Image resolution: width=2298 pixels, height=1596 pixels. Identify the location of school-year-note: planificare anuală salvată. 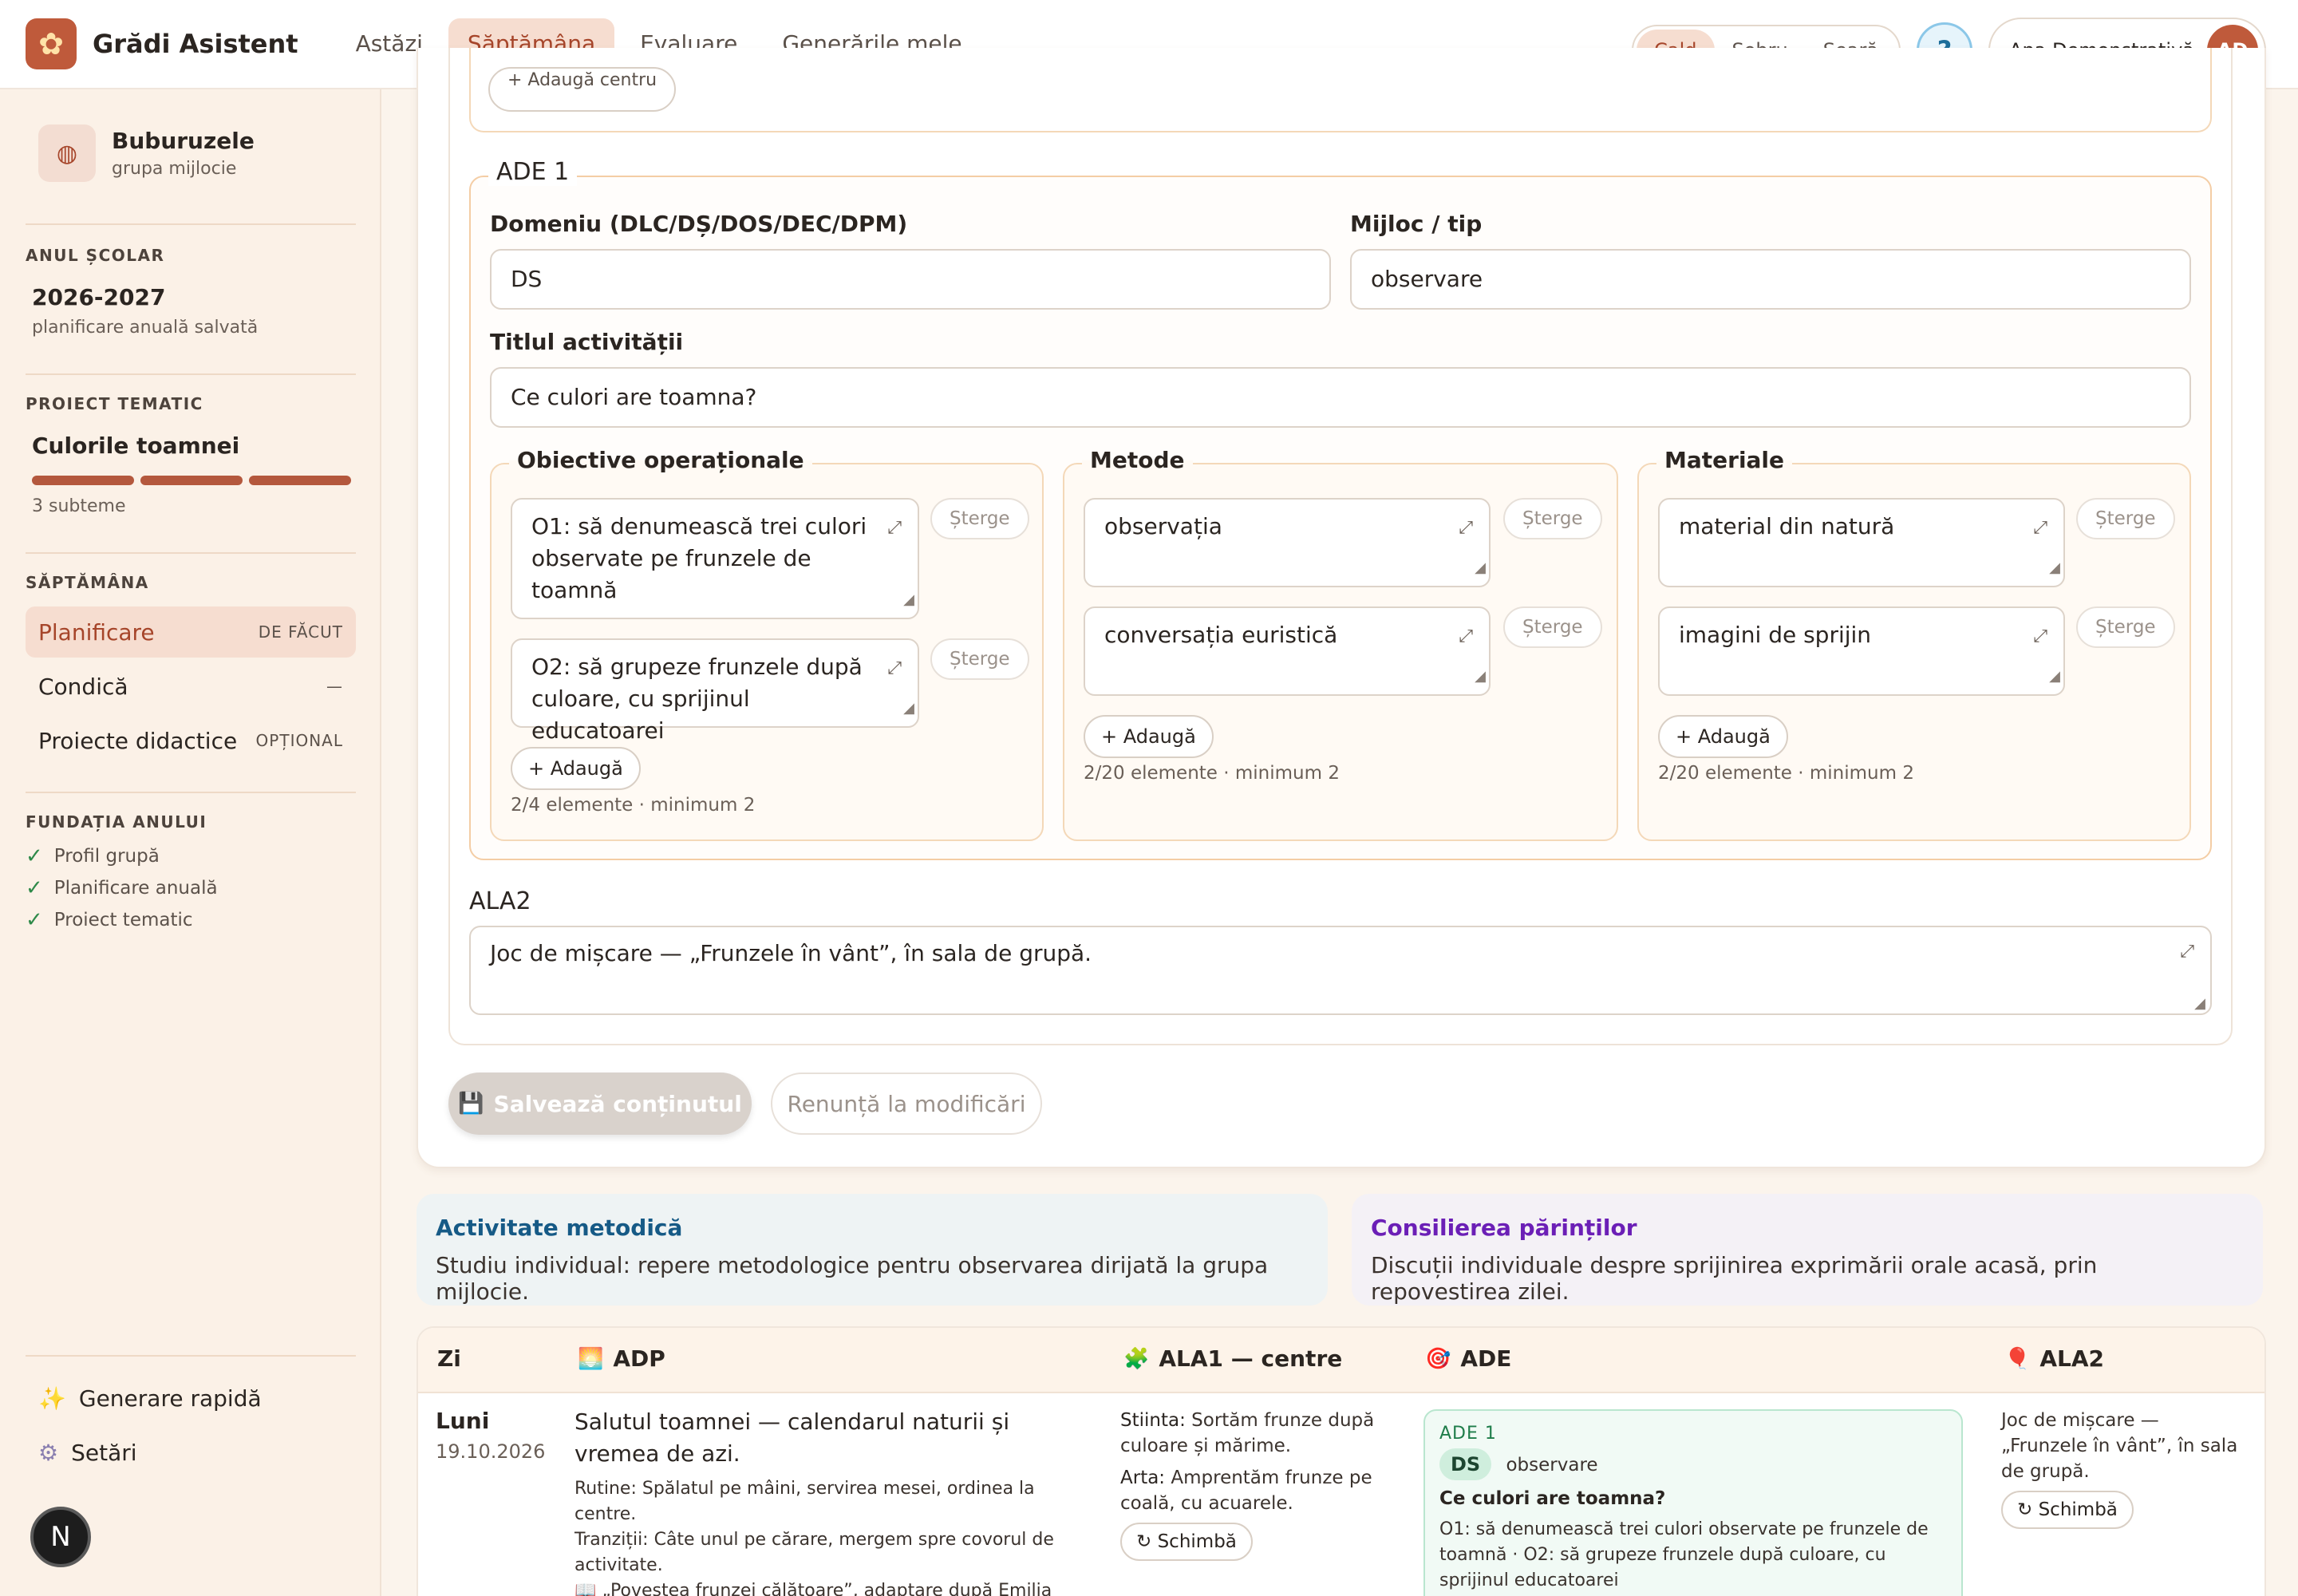
(146, 328).